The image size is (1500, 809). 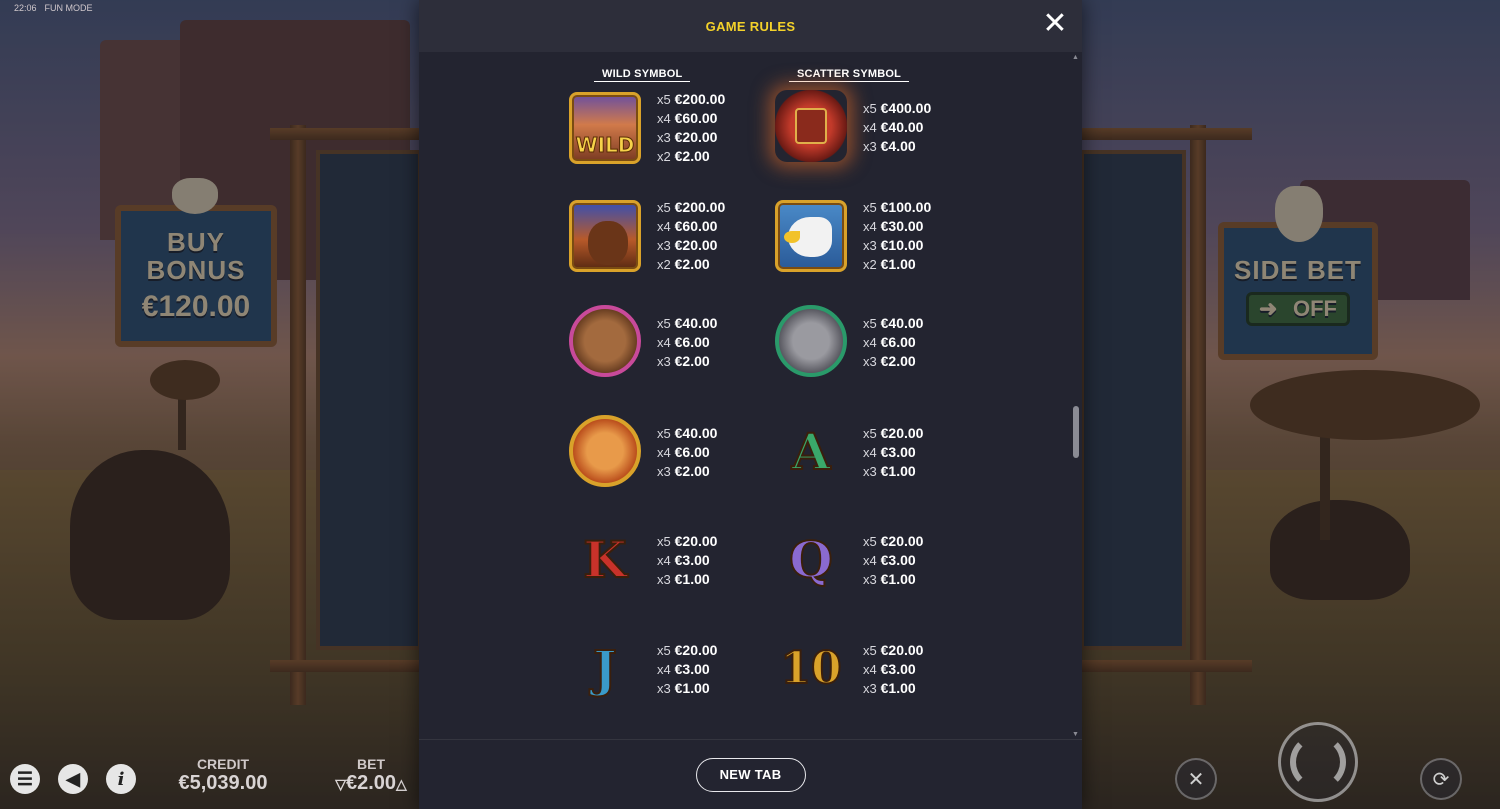 I want to click on wolf-paytable: x5 €40.00 x4 €6.00 x3 €2.00, so click(x=893, y=342).